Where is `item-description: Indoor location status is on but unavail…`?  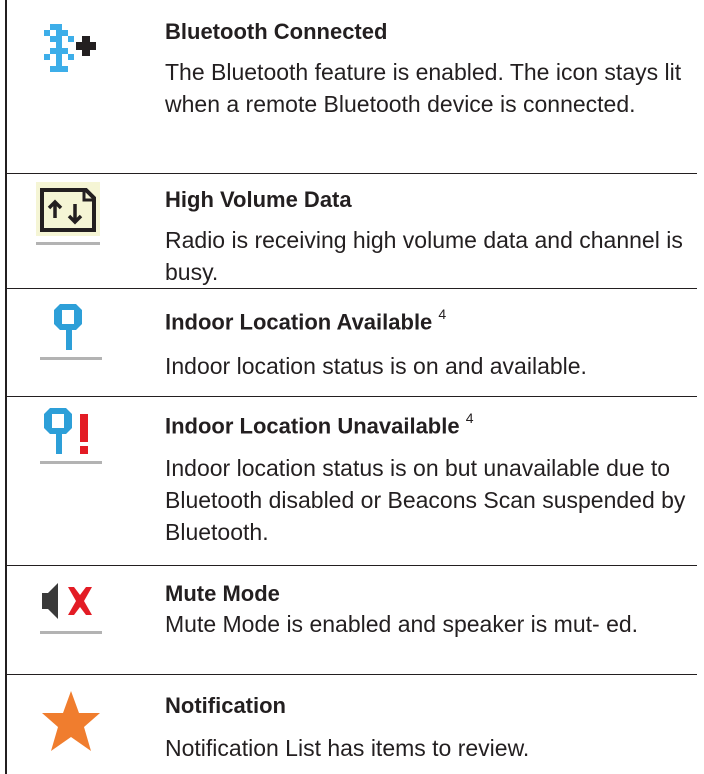 item-description: Indoor location status is on but unavail… is located at coordinates (425, 500).